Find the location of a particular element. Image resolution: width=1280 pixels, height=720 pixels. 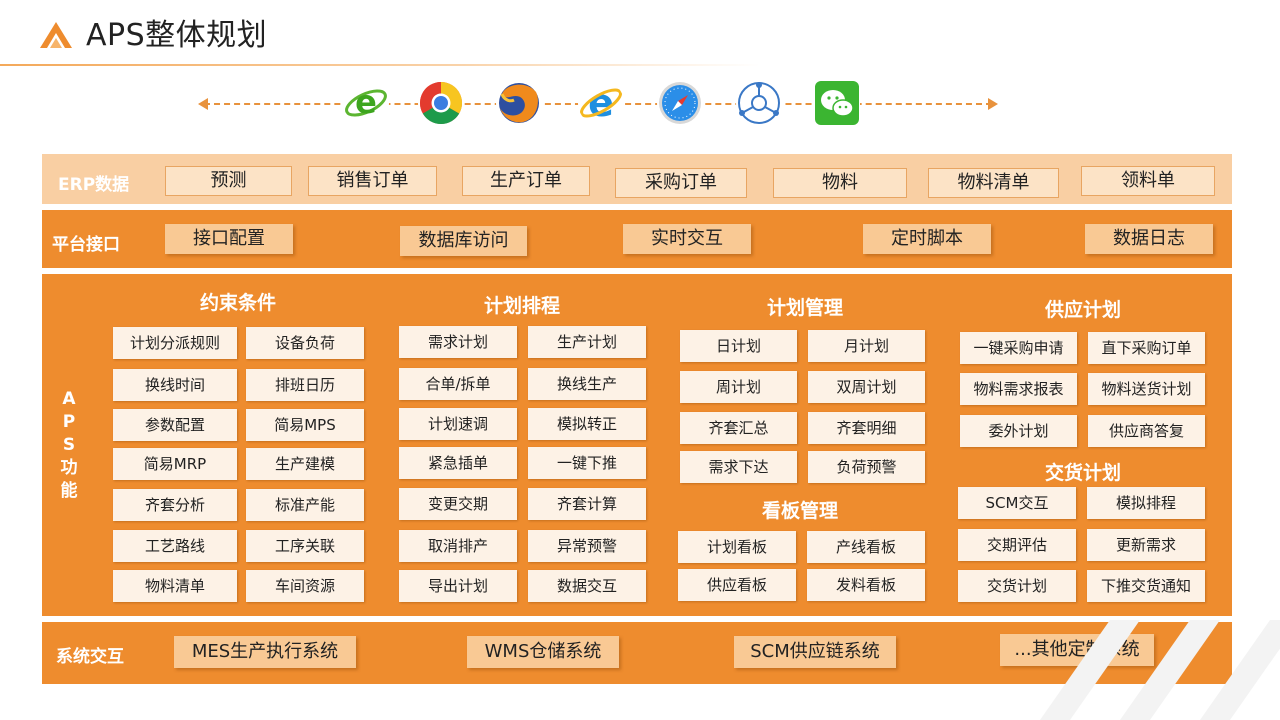

aps-item: 生产计划 is located at coordinates (587, 342).